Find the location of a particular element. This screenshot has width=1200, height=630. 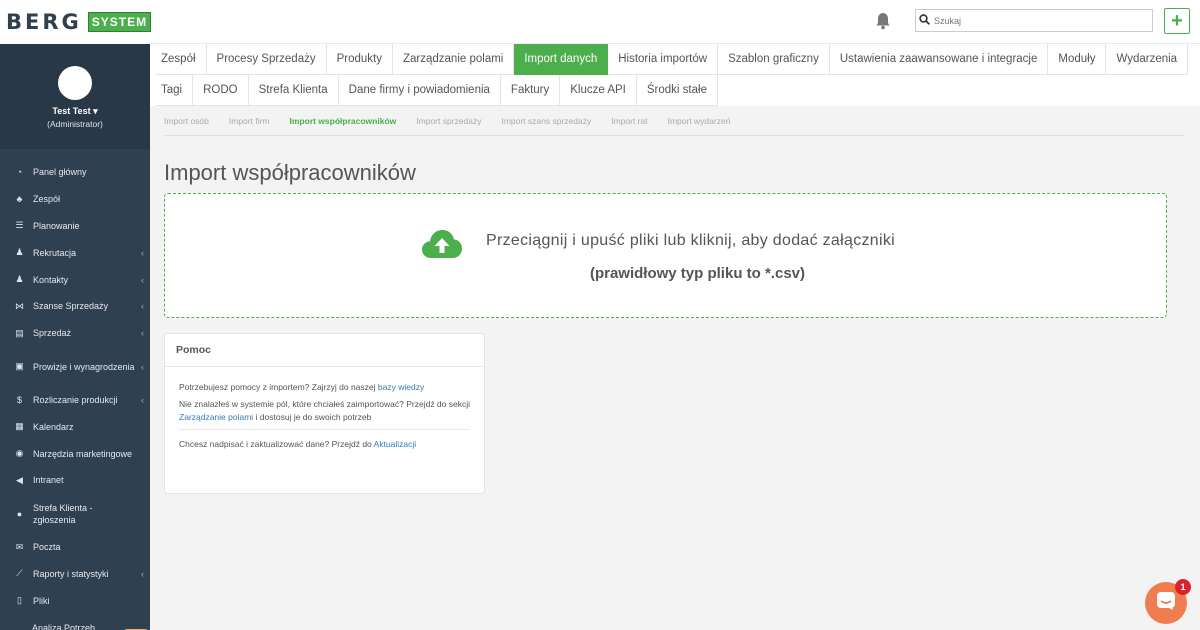

sidebar-item-szanse-sprzedaży: ⋈ Szanse Sprzedaży ‹ is located at coordinates (75, 306).